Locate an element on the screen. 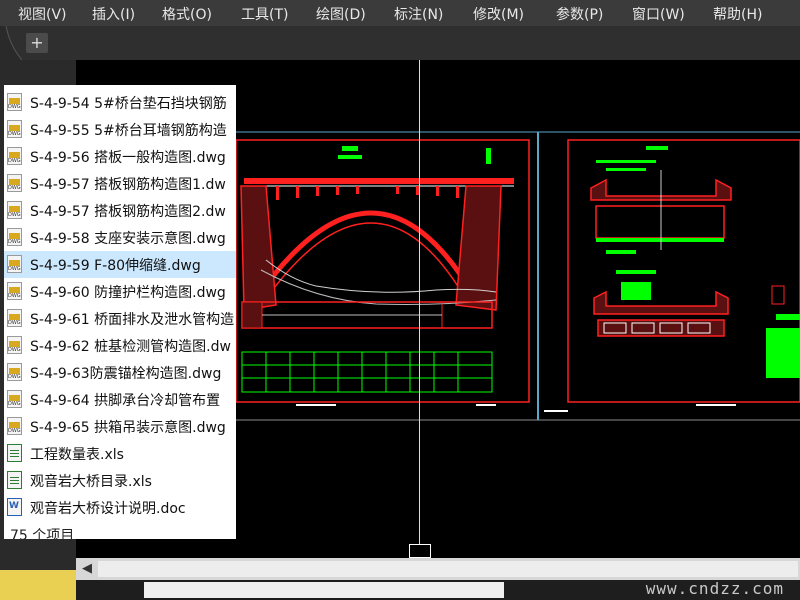 The height and width of the screenshot is (600, 800). command-line-field is located at coordinates (324, 590).